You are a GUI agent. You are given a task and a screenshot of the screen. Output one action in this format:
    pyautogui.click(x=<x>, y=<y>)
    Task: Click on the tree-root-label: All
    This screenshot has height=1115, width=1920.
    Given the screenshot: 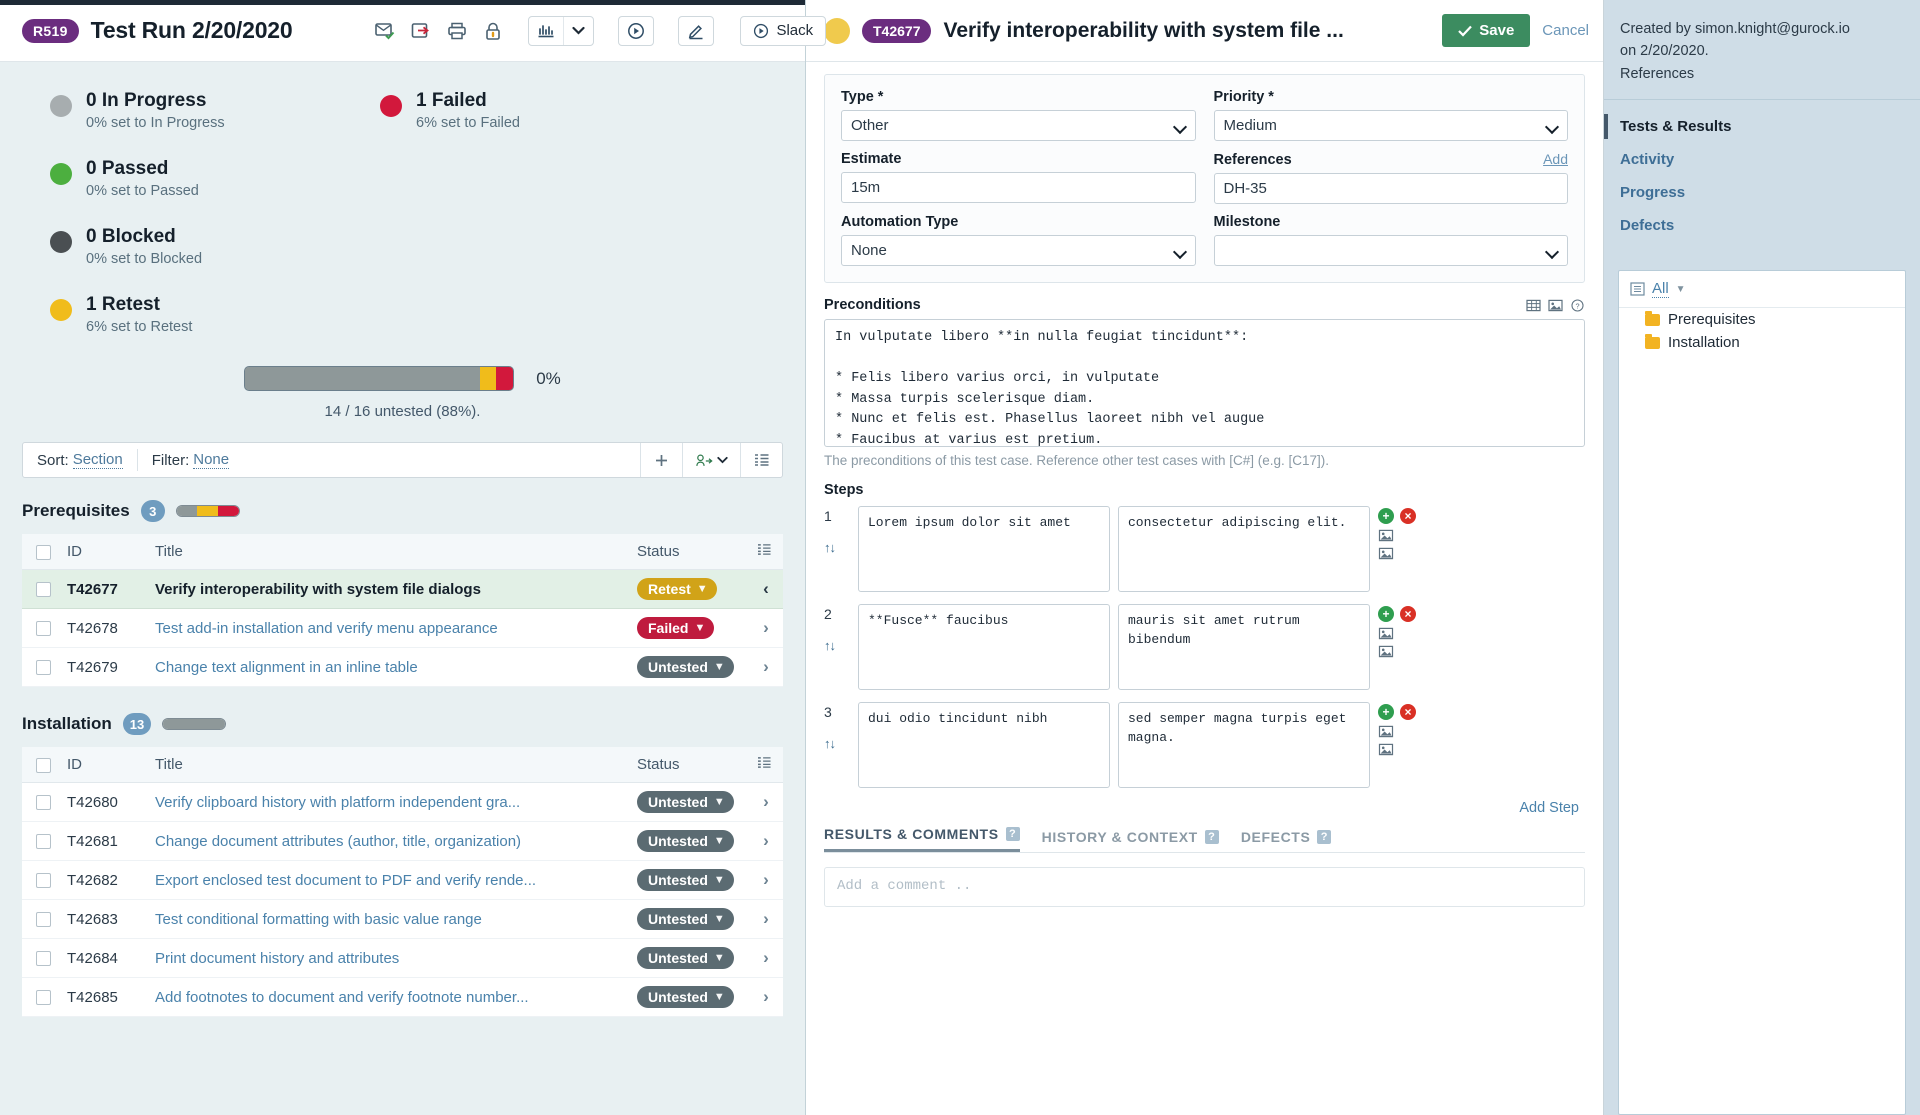 What is the action you would take?
    pyautogui.click(x=1660, y=289)
    